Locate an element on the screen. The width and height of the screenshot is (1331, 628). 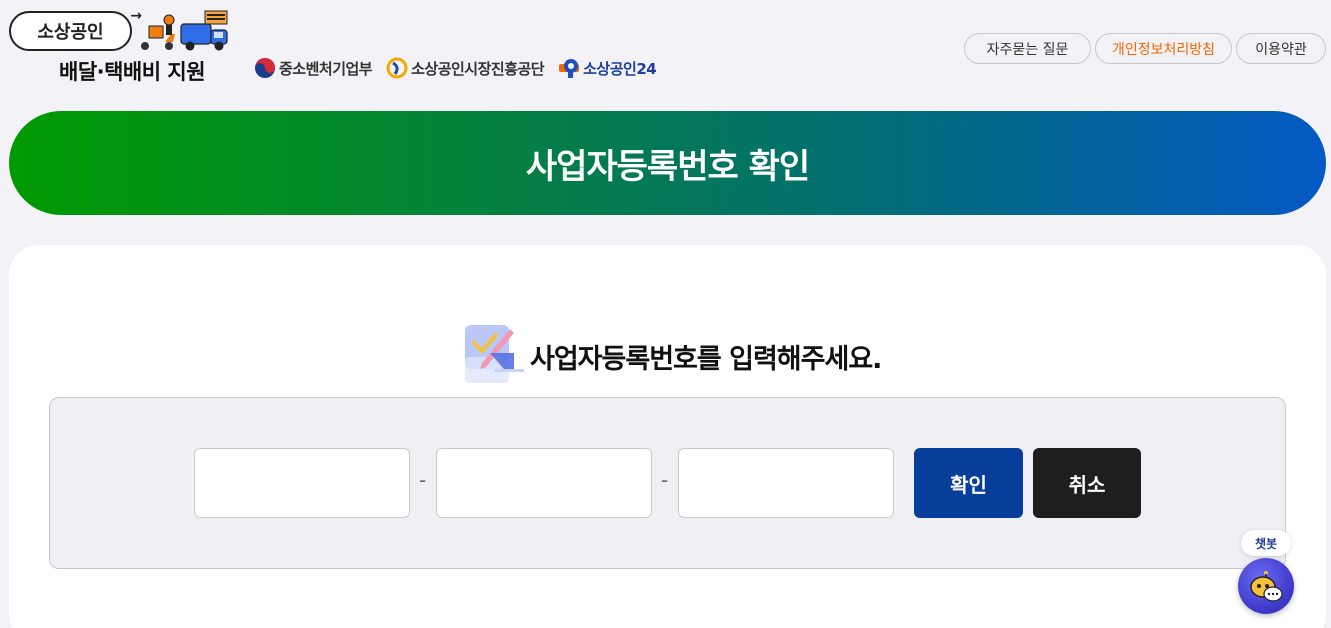
top-nav: 자주묻는 질문 개인정보처리방침 이용약관 is located at coordinates (1143, 48).